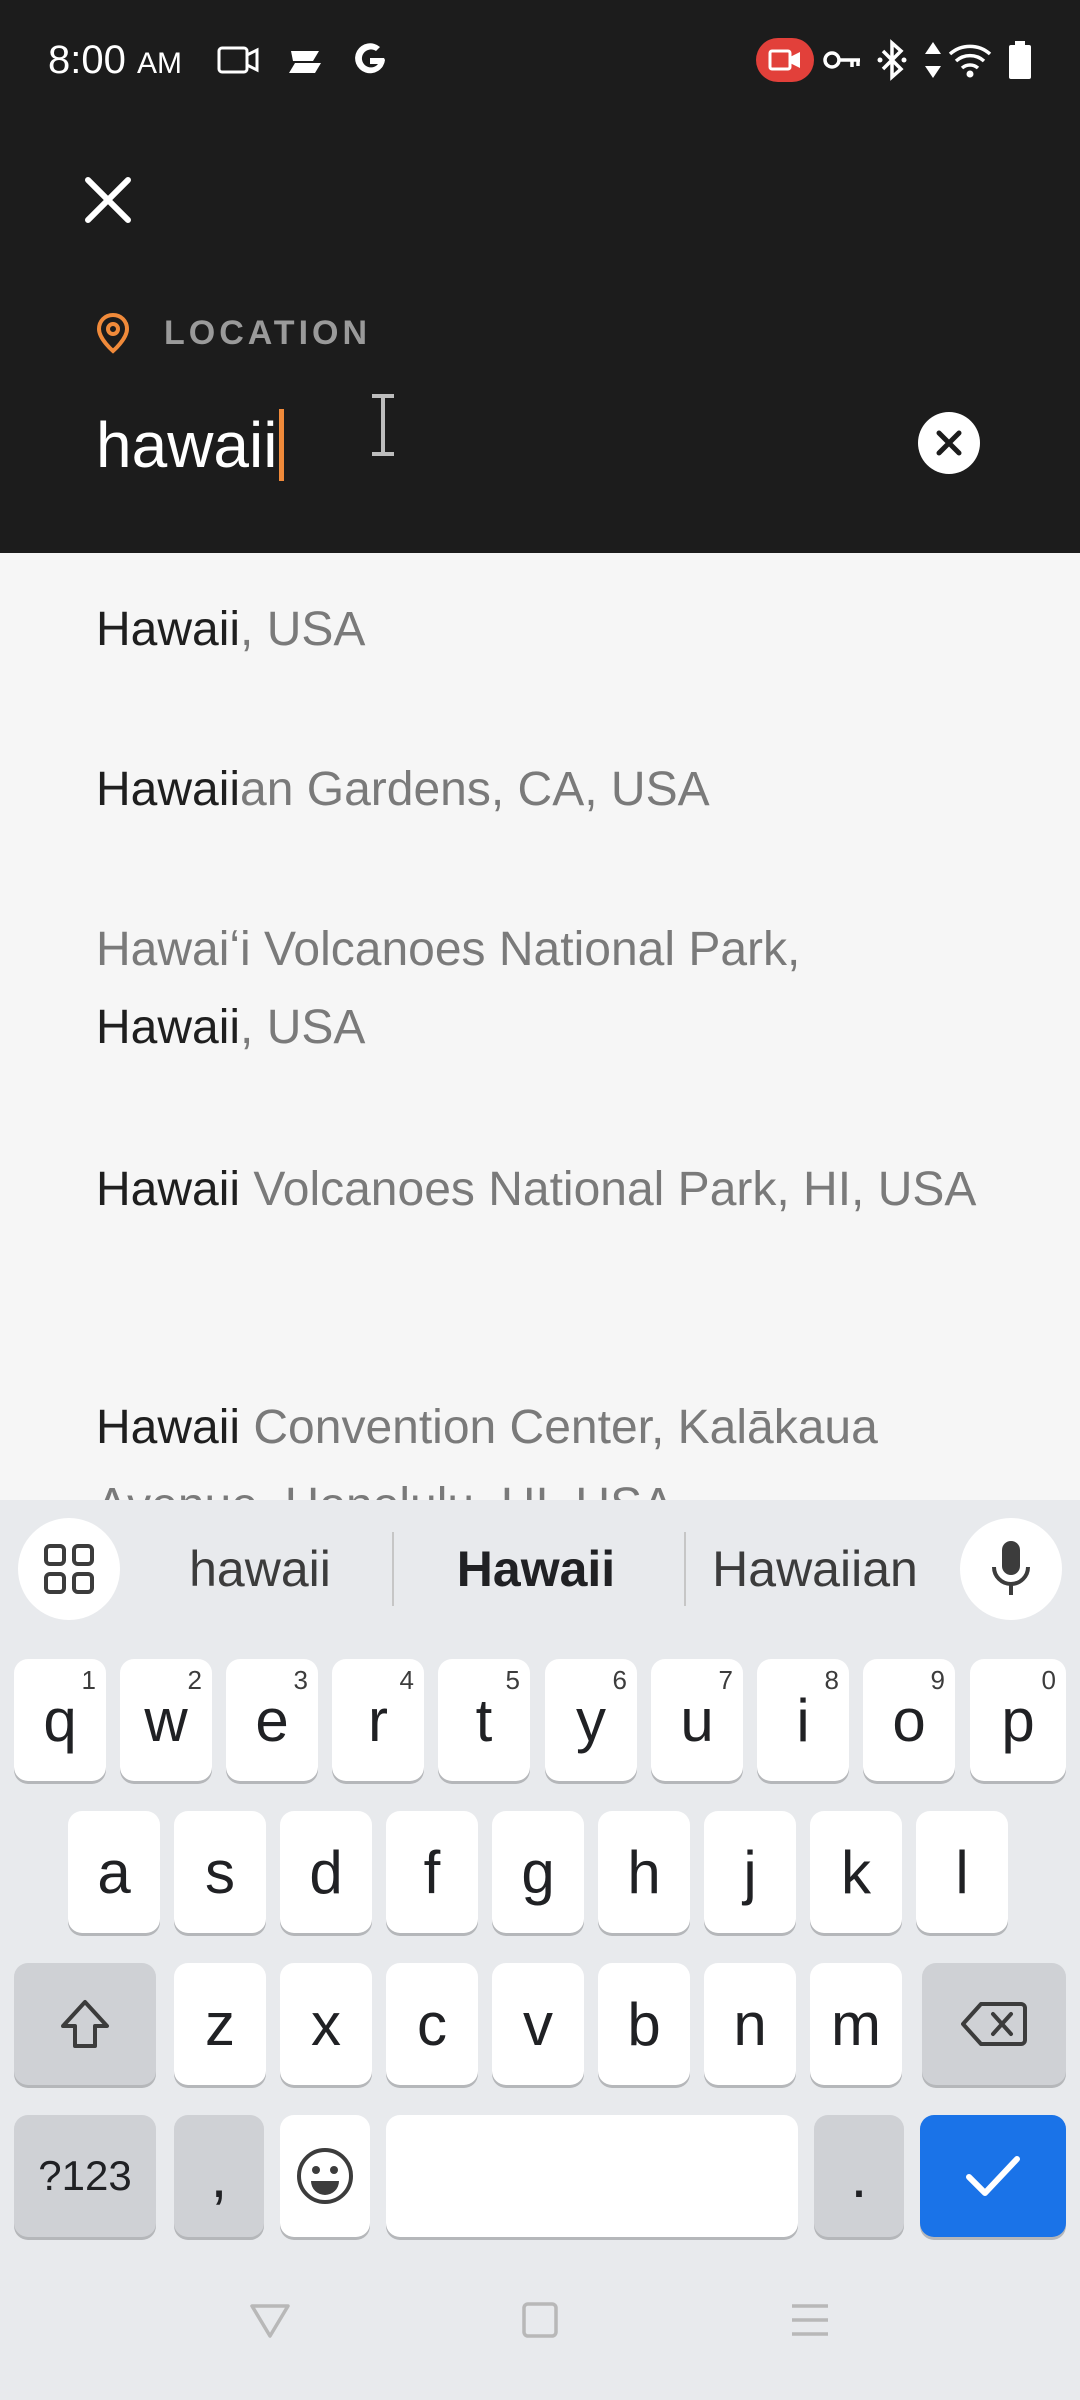  Describe the element at coordinates (272, 1720) in the screenshot. I see `key-e: e3` at that location.